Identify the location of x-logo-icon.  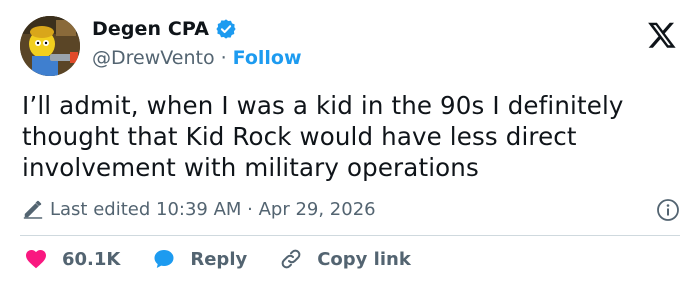
(662, 35).